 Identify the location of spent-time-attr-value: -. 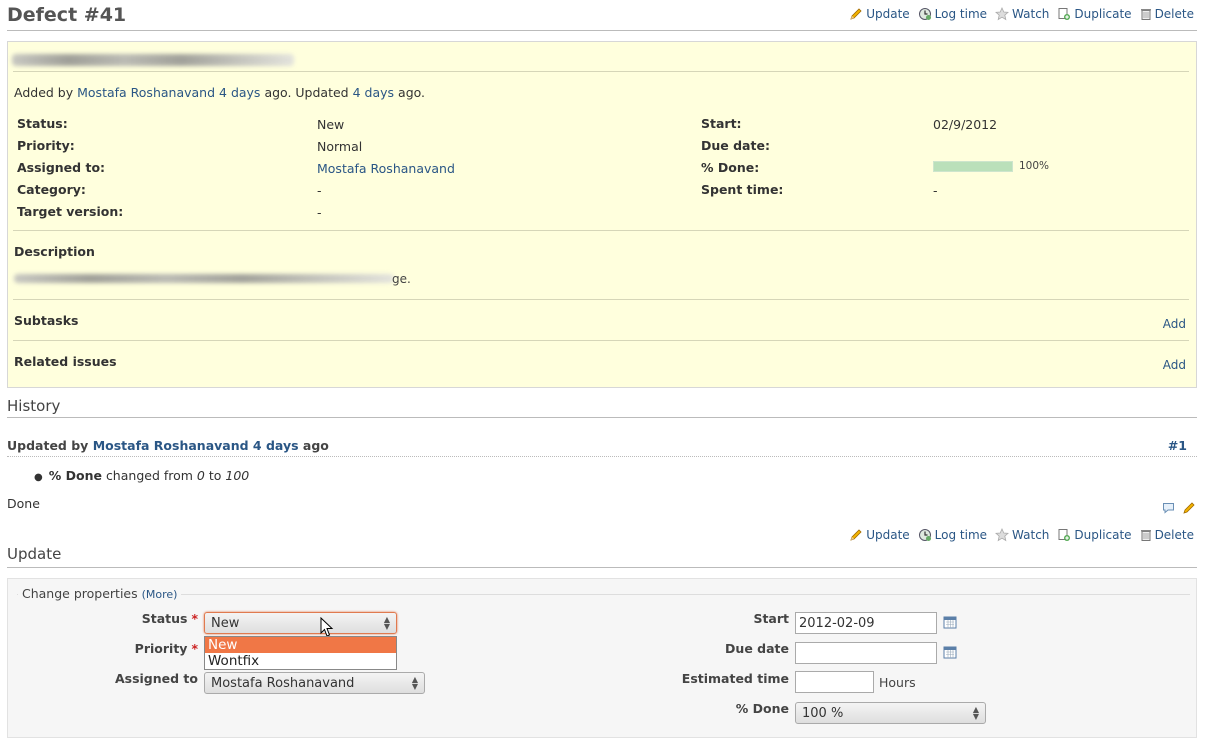
(935, 190).